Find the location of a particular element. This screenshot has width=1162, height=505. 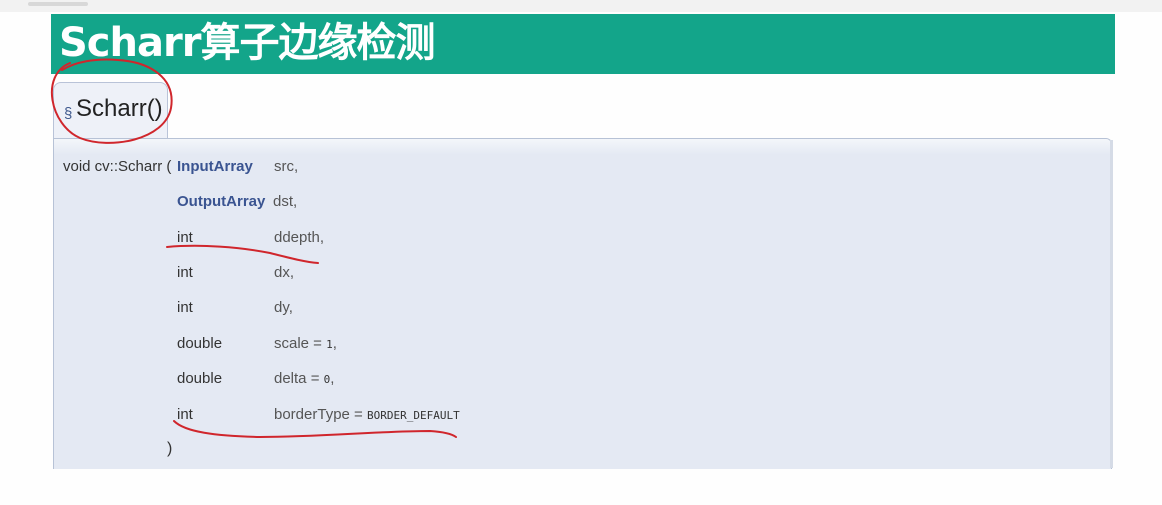

slide-title: Scharr算子边缘检测 is located at coordinates (247, 43).